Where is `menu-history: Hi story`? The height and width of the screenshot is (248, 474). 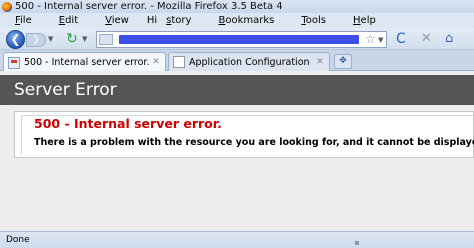 menu-history: Hi story is located at coordinates (174, 20).